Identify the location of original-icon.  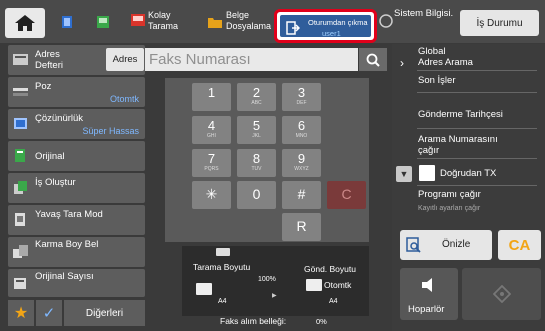
(20, 155).